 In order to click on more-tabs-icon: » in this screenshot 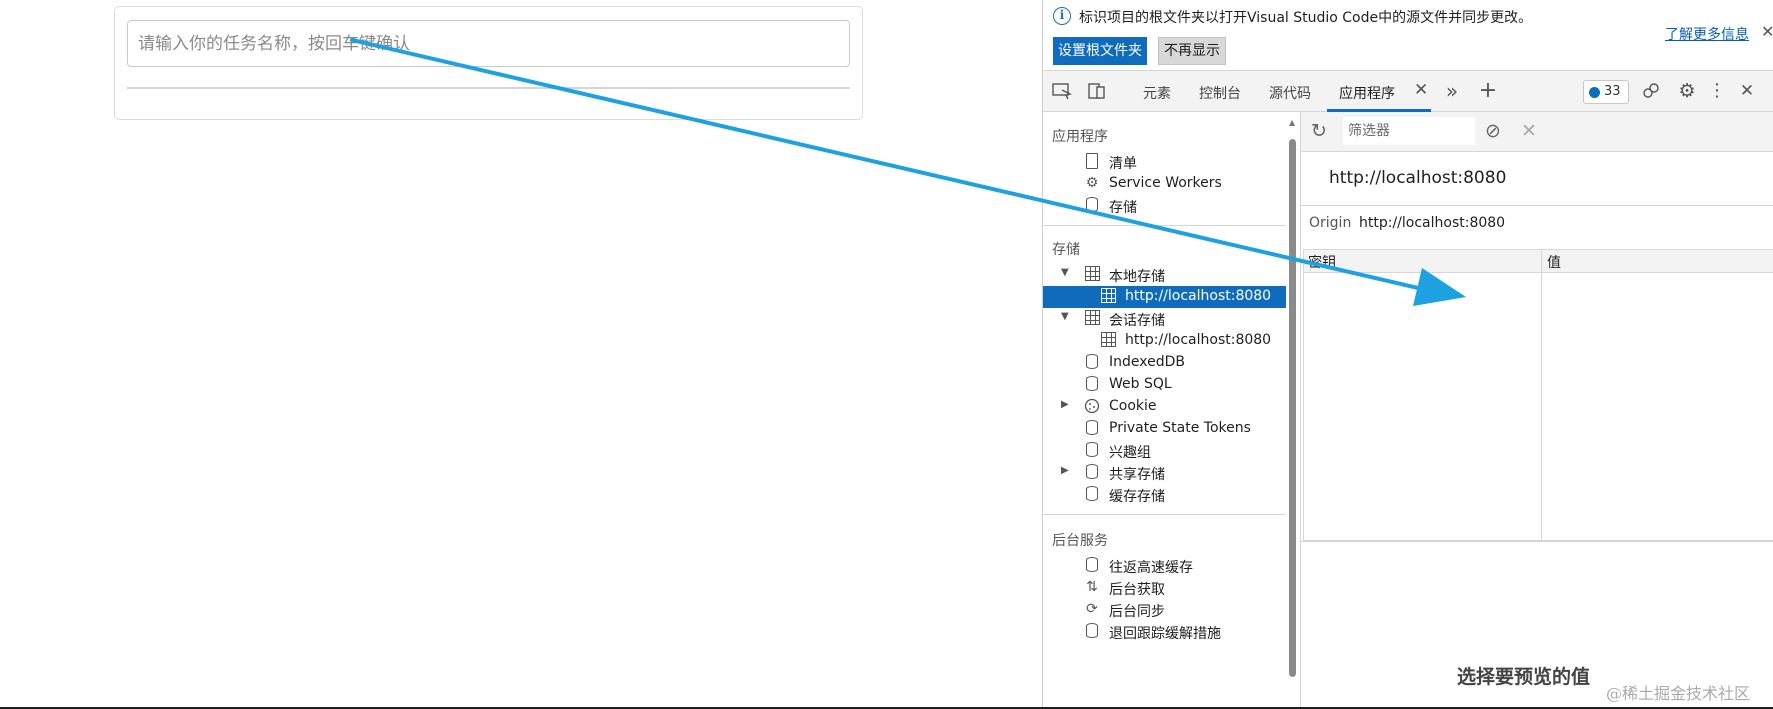, I will do `click(1452, 91)`.